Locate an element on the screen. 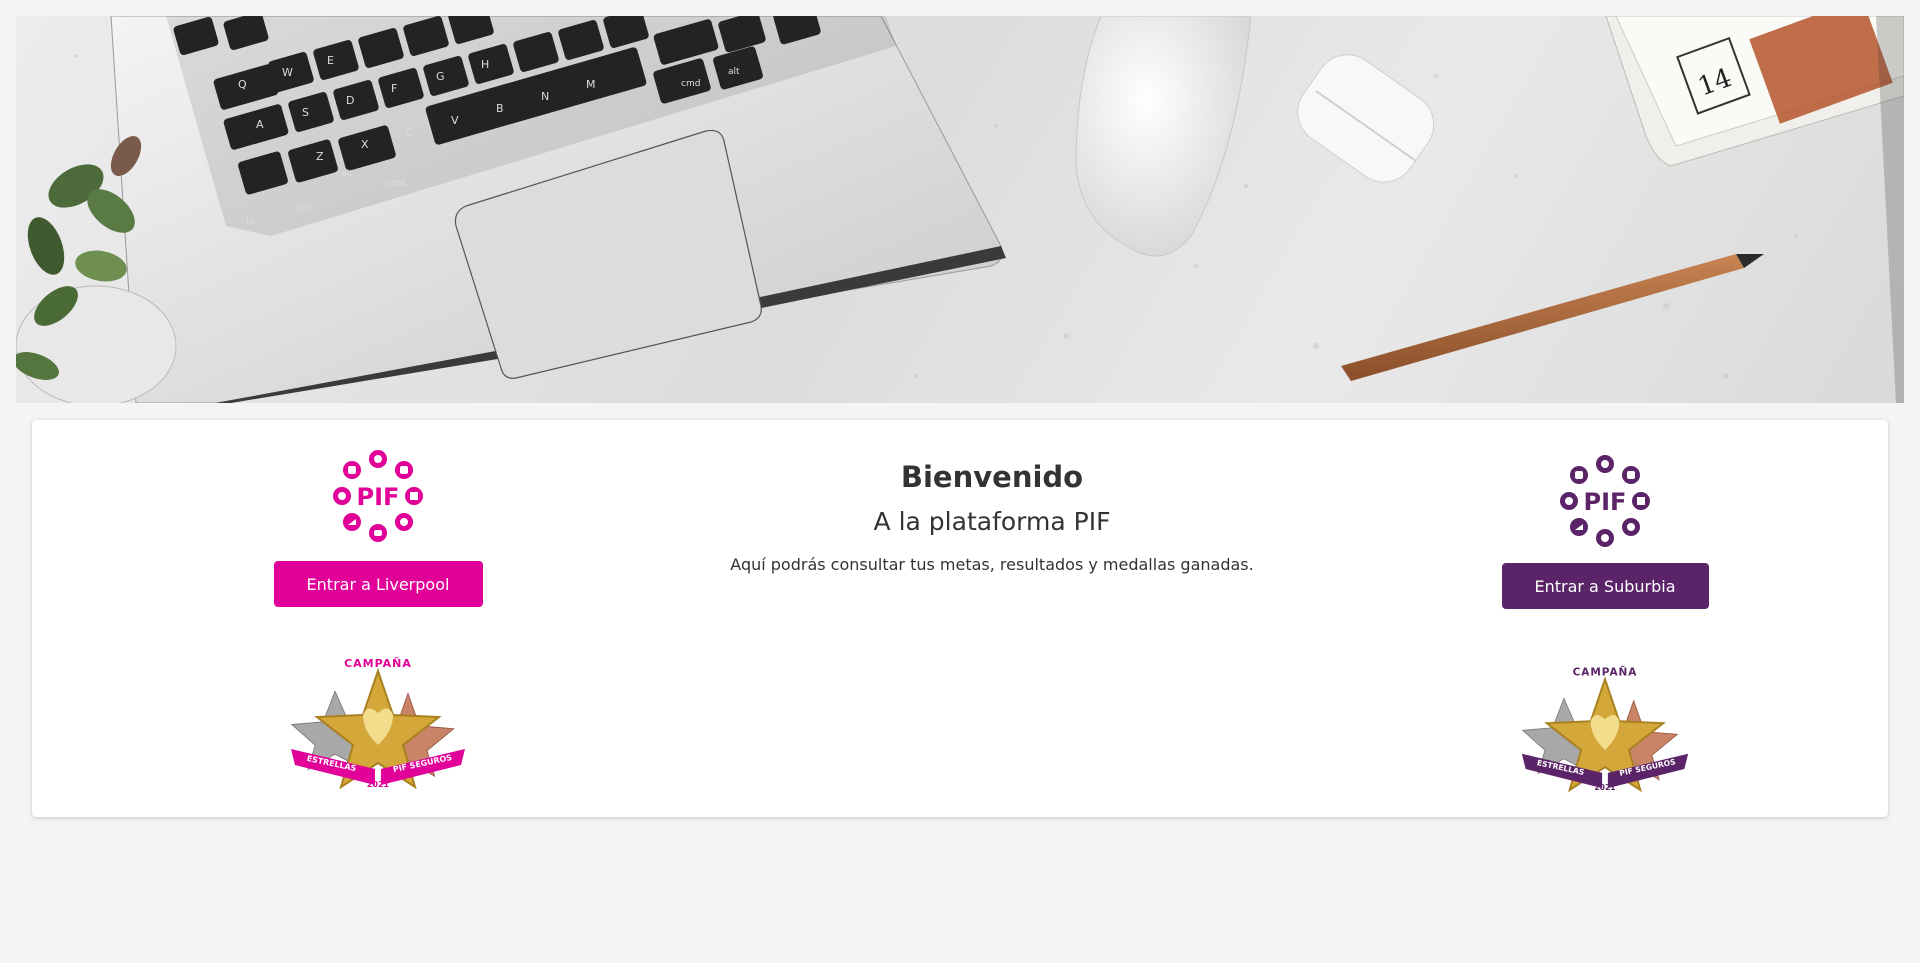 The width and height of the screenshot is (1920, 963). enter-liverpool-button: Entrar a Liverpool is located at coordinates (378, 584).